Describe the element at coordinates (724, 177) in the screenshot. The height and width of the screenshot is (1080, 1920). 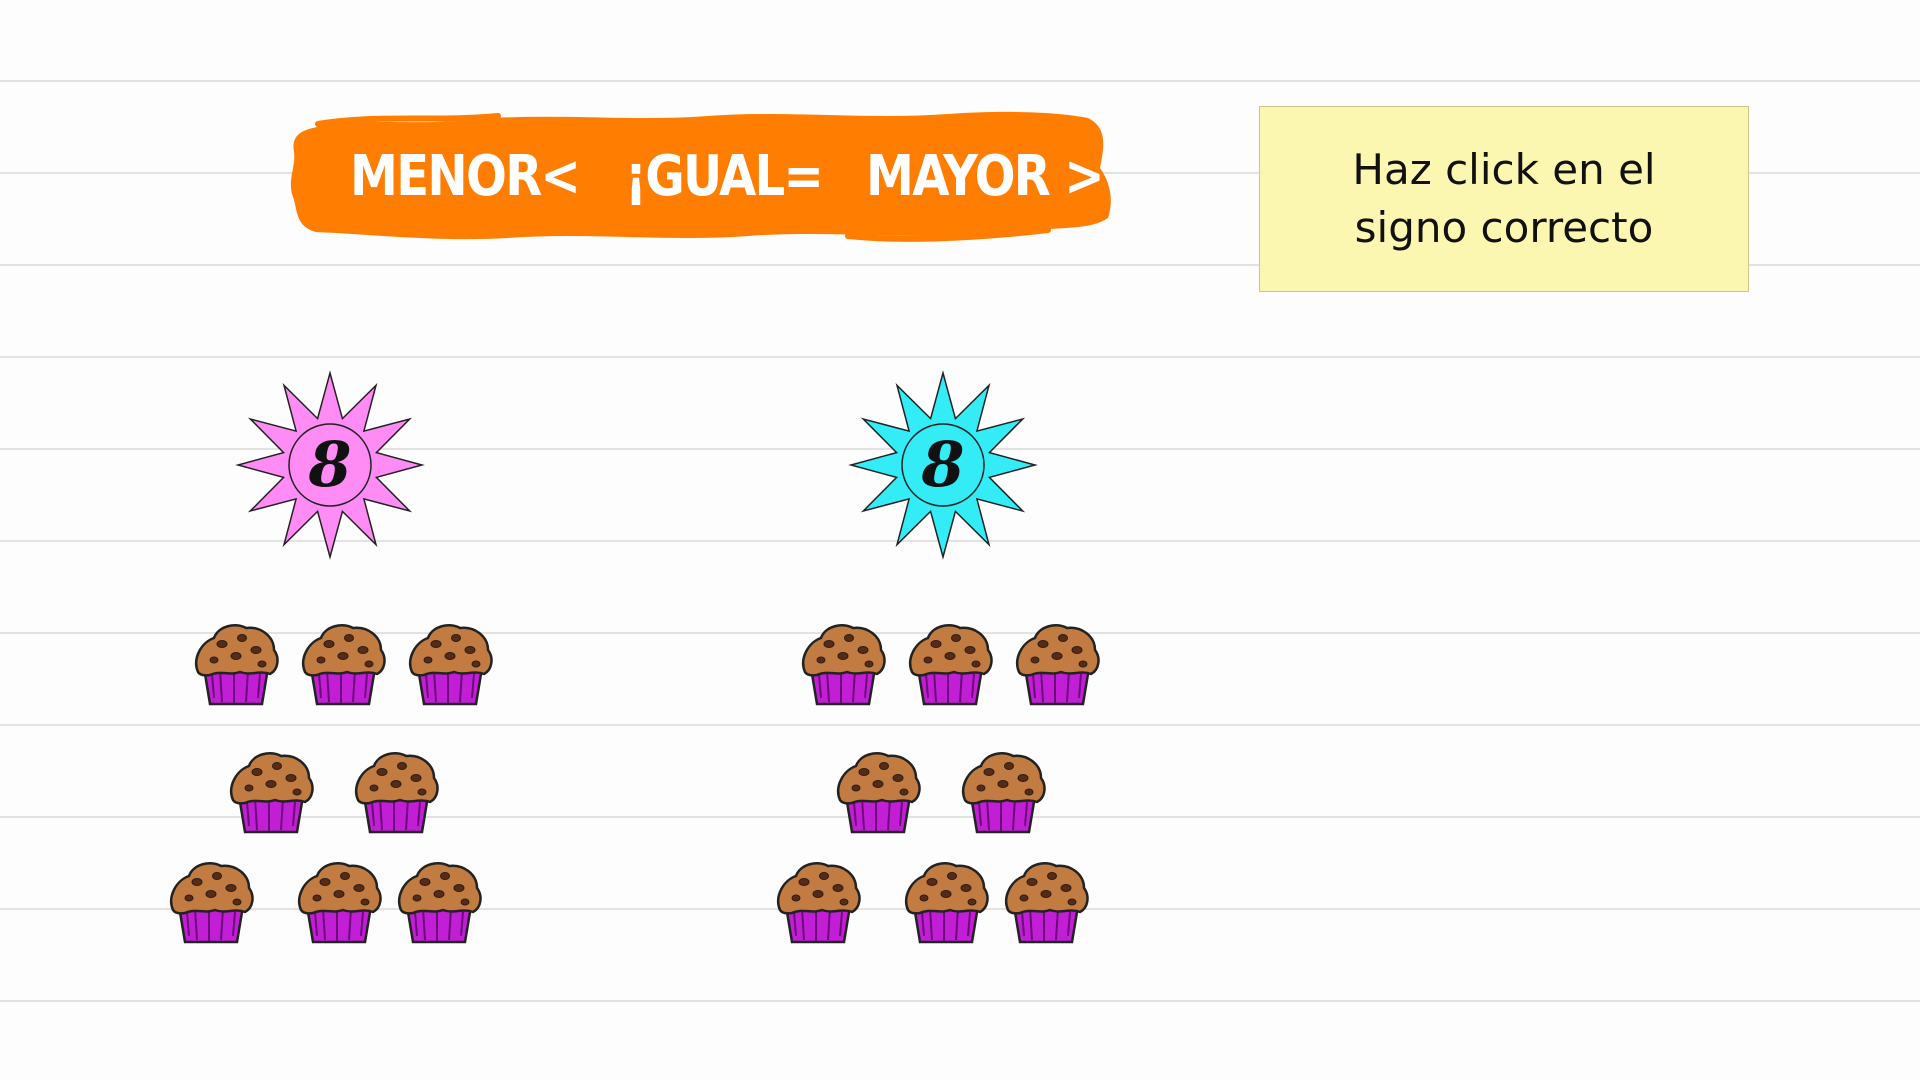
I see `equal-button: ¡GUAL=` at that location.